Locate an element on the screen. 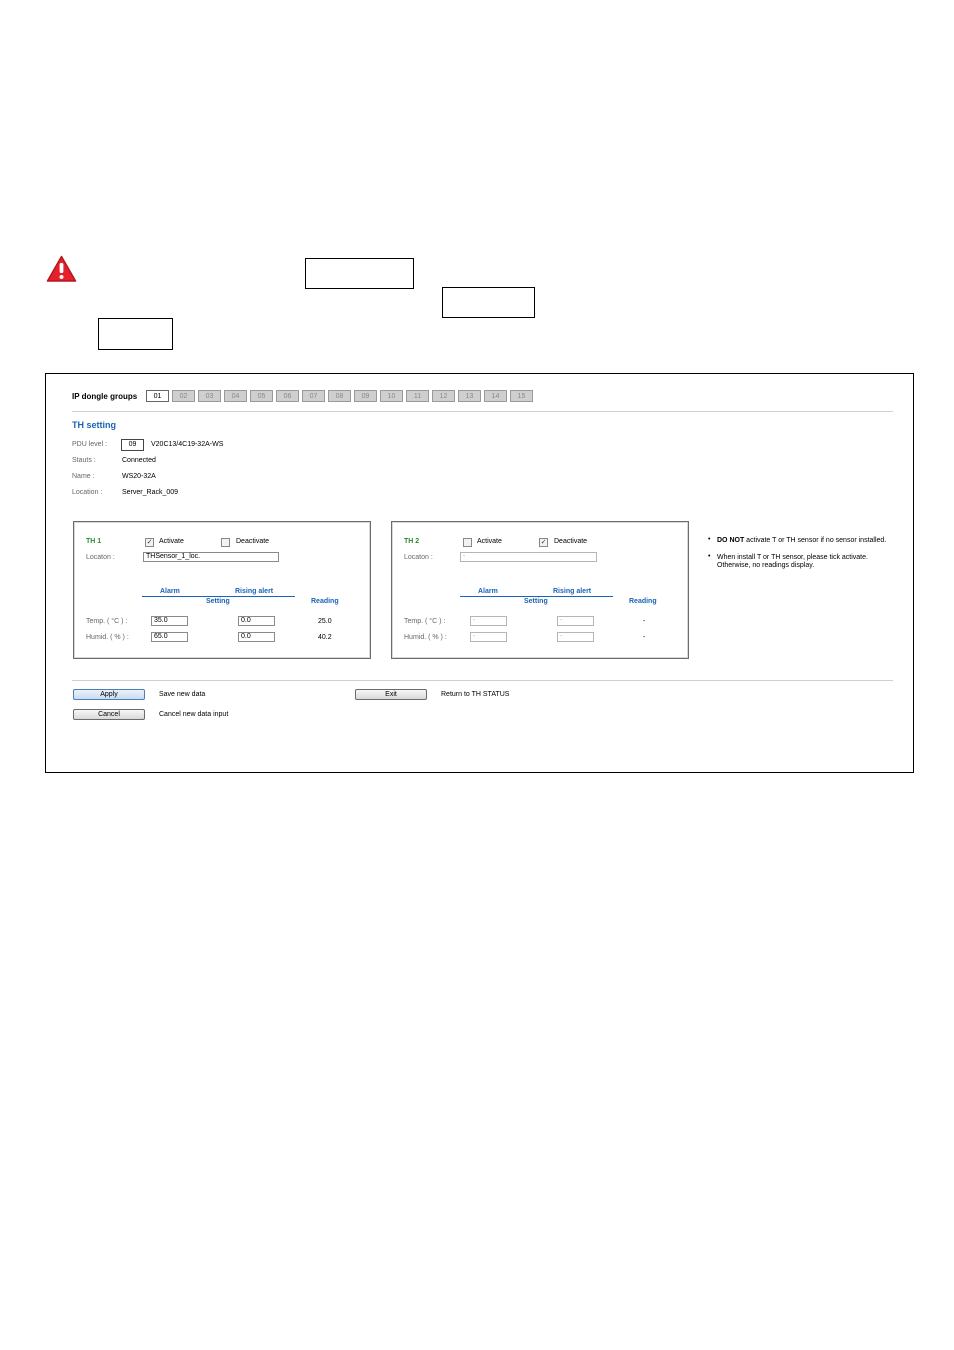 This screenshot has height=1350, width=954. th2-reading-header: Reading is located at coordinates (643, 601).